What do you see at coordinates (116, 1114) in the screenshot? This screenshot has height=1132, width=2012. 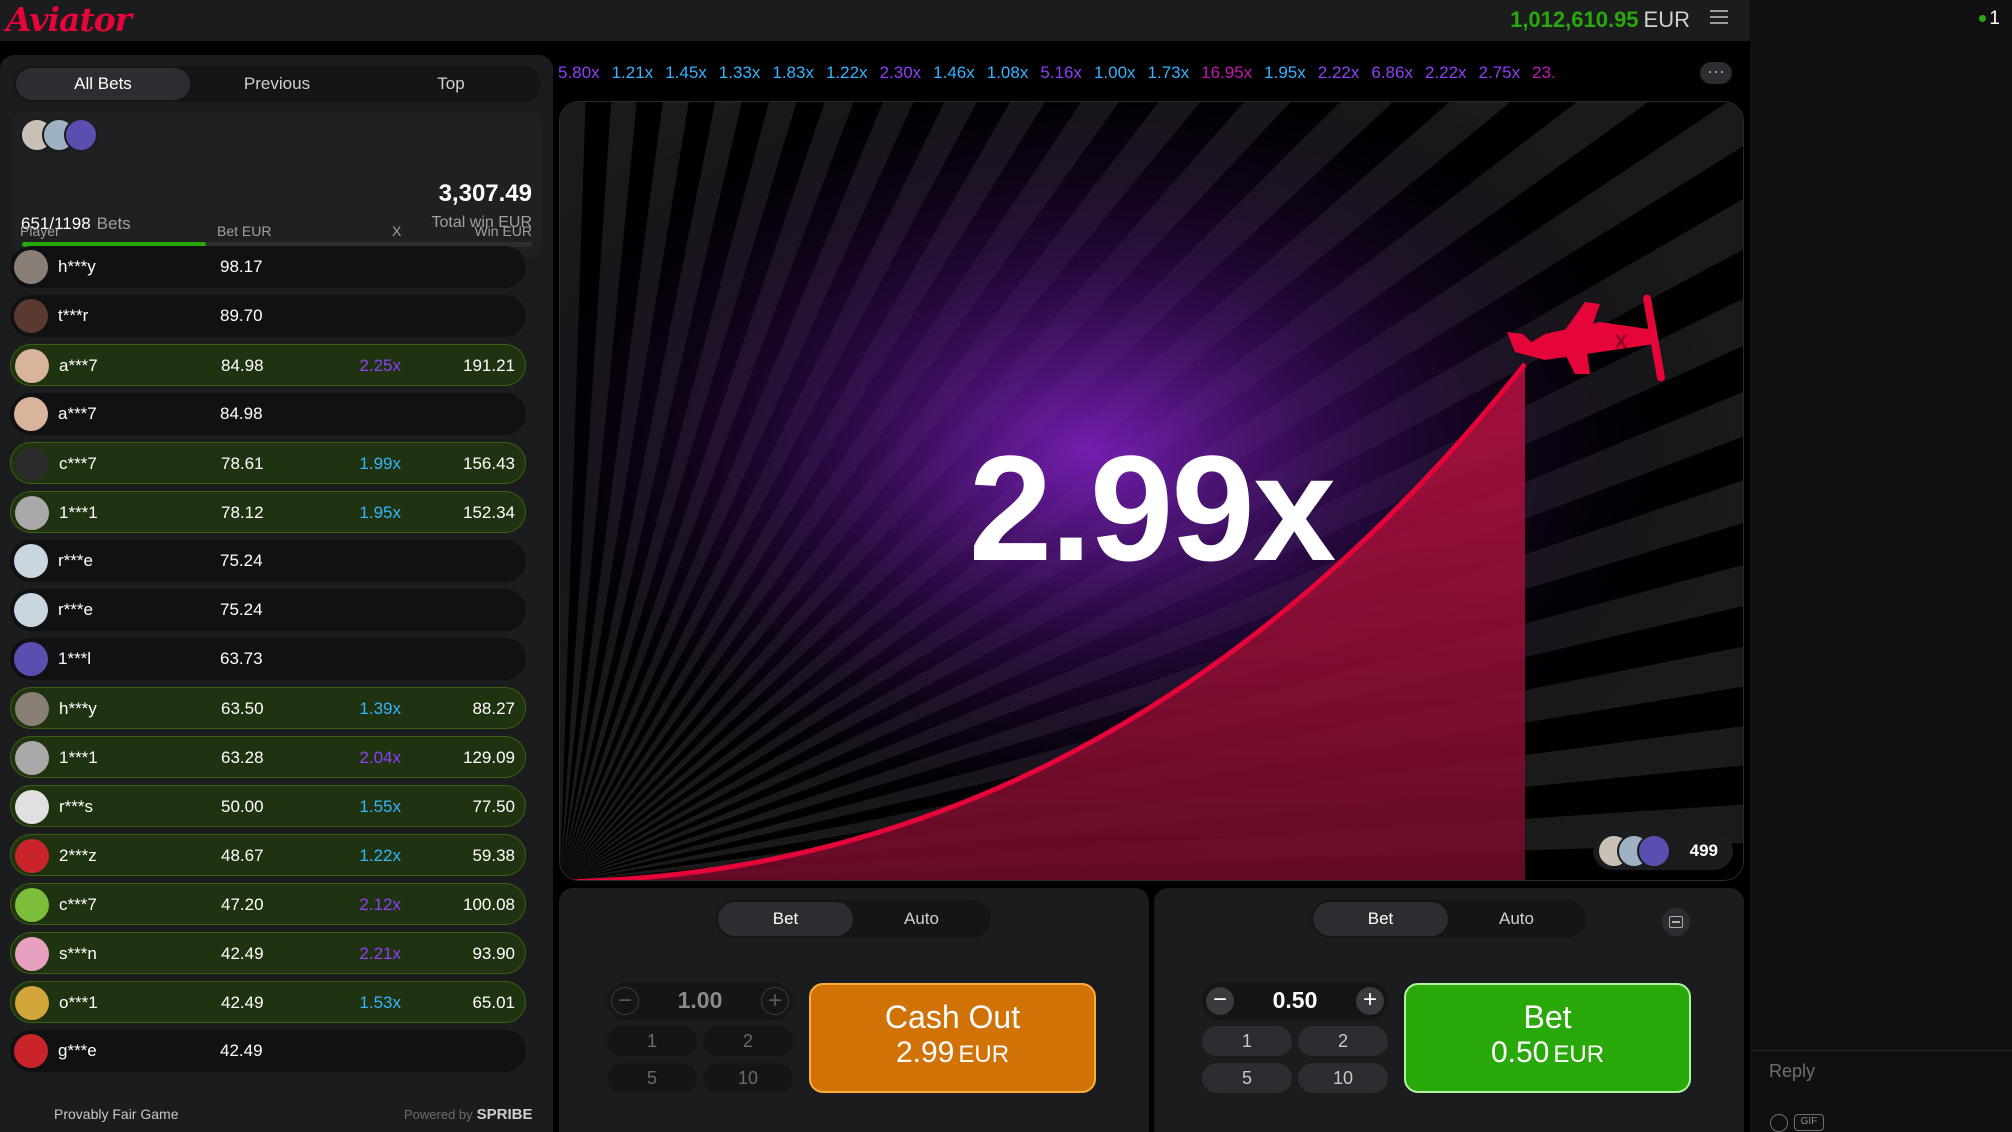 I see `provably-fair-link: Provably Fair Game` at bounding box center [116, 1114].